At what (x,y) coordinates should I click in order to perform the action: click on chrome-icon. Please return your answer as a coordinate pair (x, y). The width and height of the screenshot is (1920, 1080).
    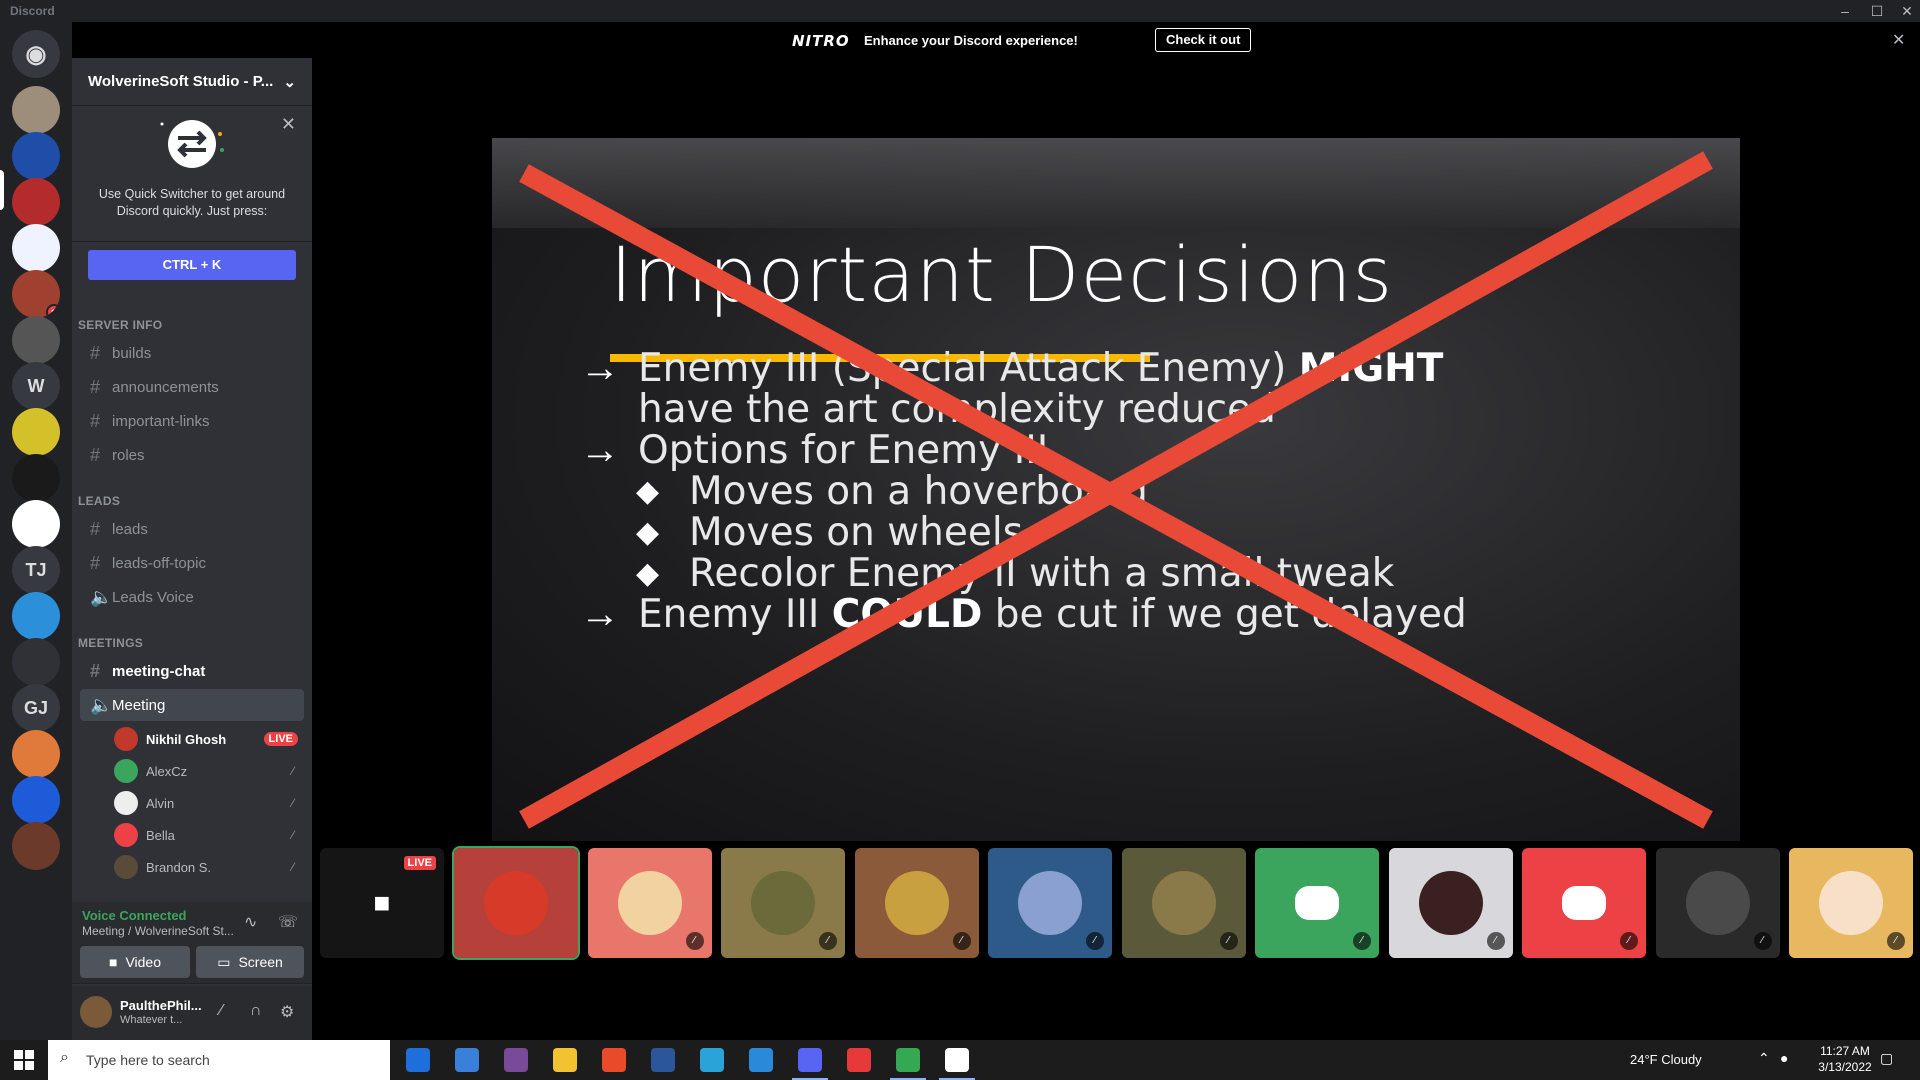
    Looking at the image, I should click on (908, 1064).